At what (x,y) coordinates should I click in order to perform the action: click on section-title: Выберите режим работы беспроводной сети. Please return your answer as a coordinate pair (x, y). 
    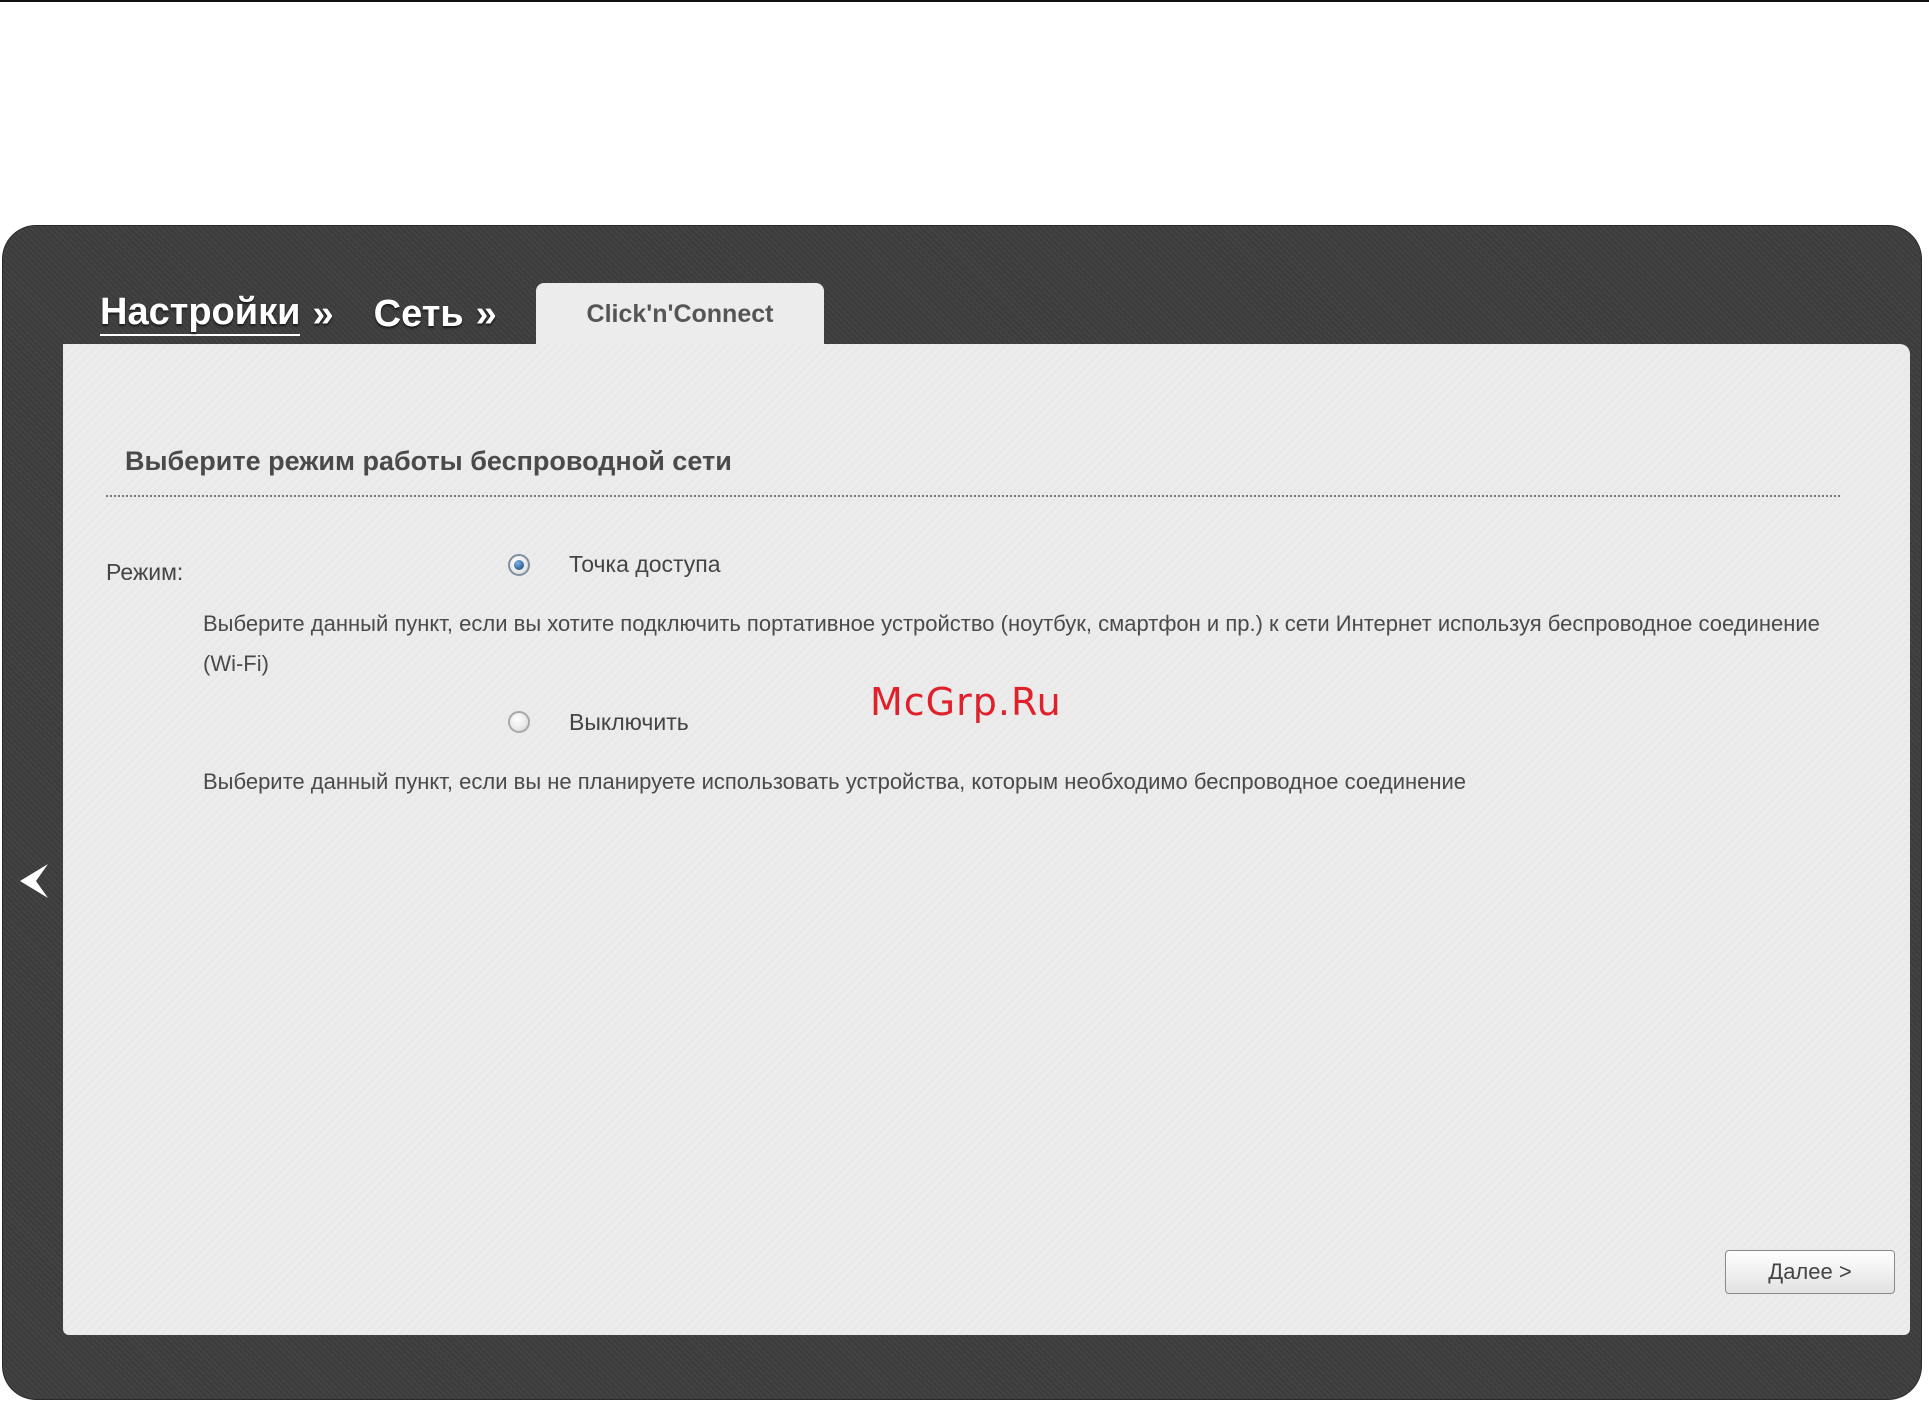
    Looking at the image, I should click on (428, 461).